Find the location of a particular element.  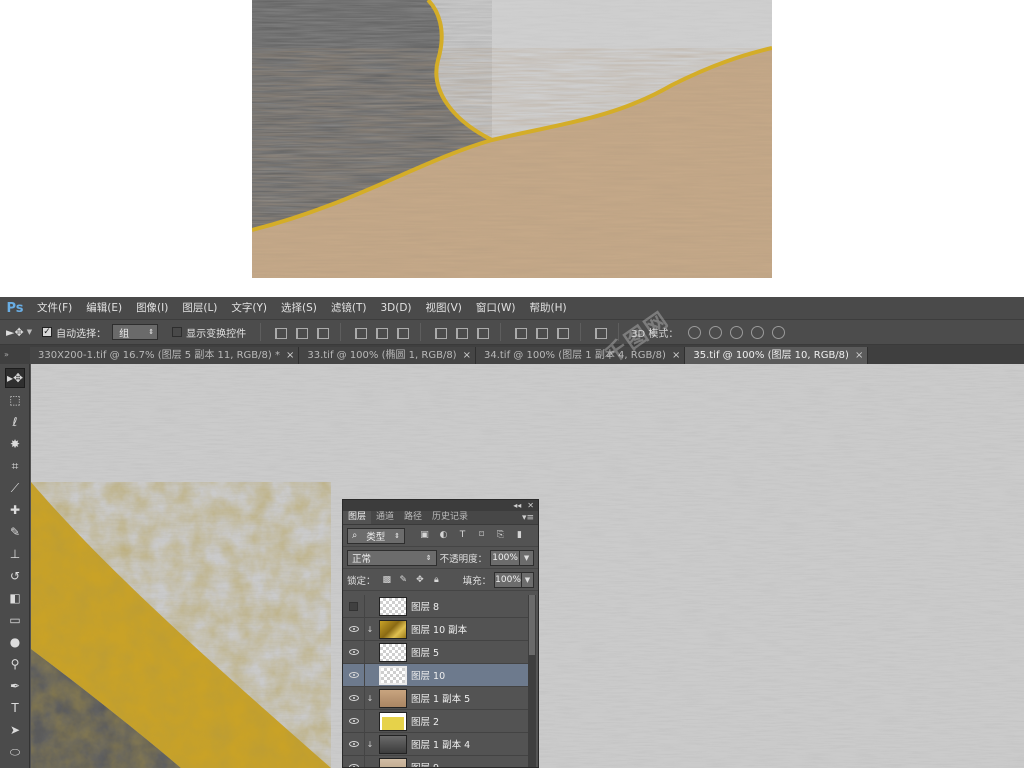

type-filter-icon: T is located at coordinates (462, 535).